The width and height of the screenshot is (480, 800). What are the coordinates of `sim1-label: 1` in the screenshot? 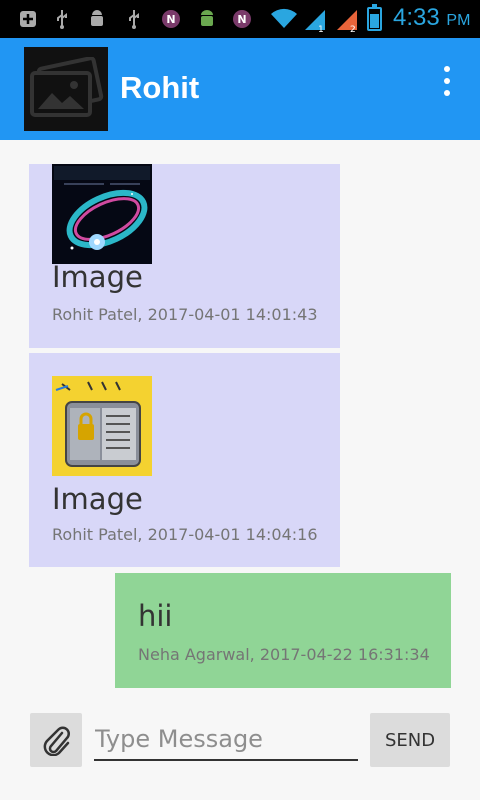 It's located at (321, 28).